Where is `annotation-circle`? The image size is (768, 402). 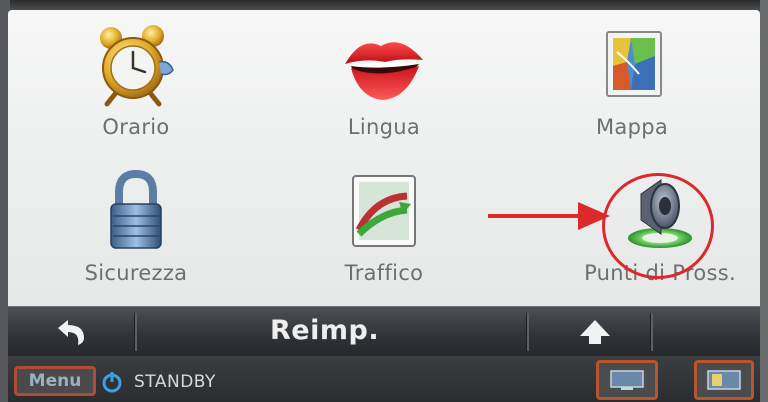
annotation-circle is located at coordinates (658, 226).